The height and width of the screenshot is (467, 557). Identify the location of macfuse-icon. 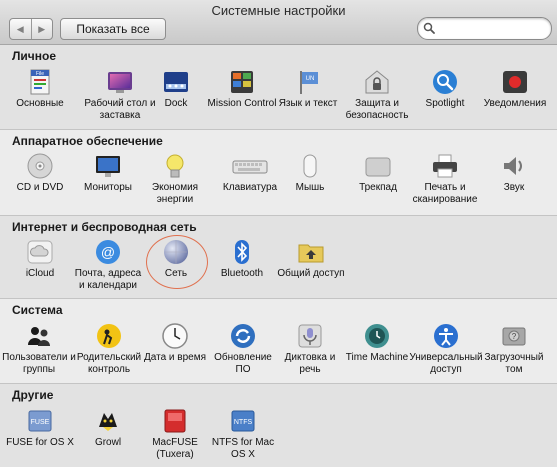
(175, 421).